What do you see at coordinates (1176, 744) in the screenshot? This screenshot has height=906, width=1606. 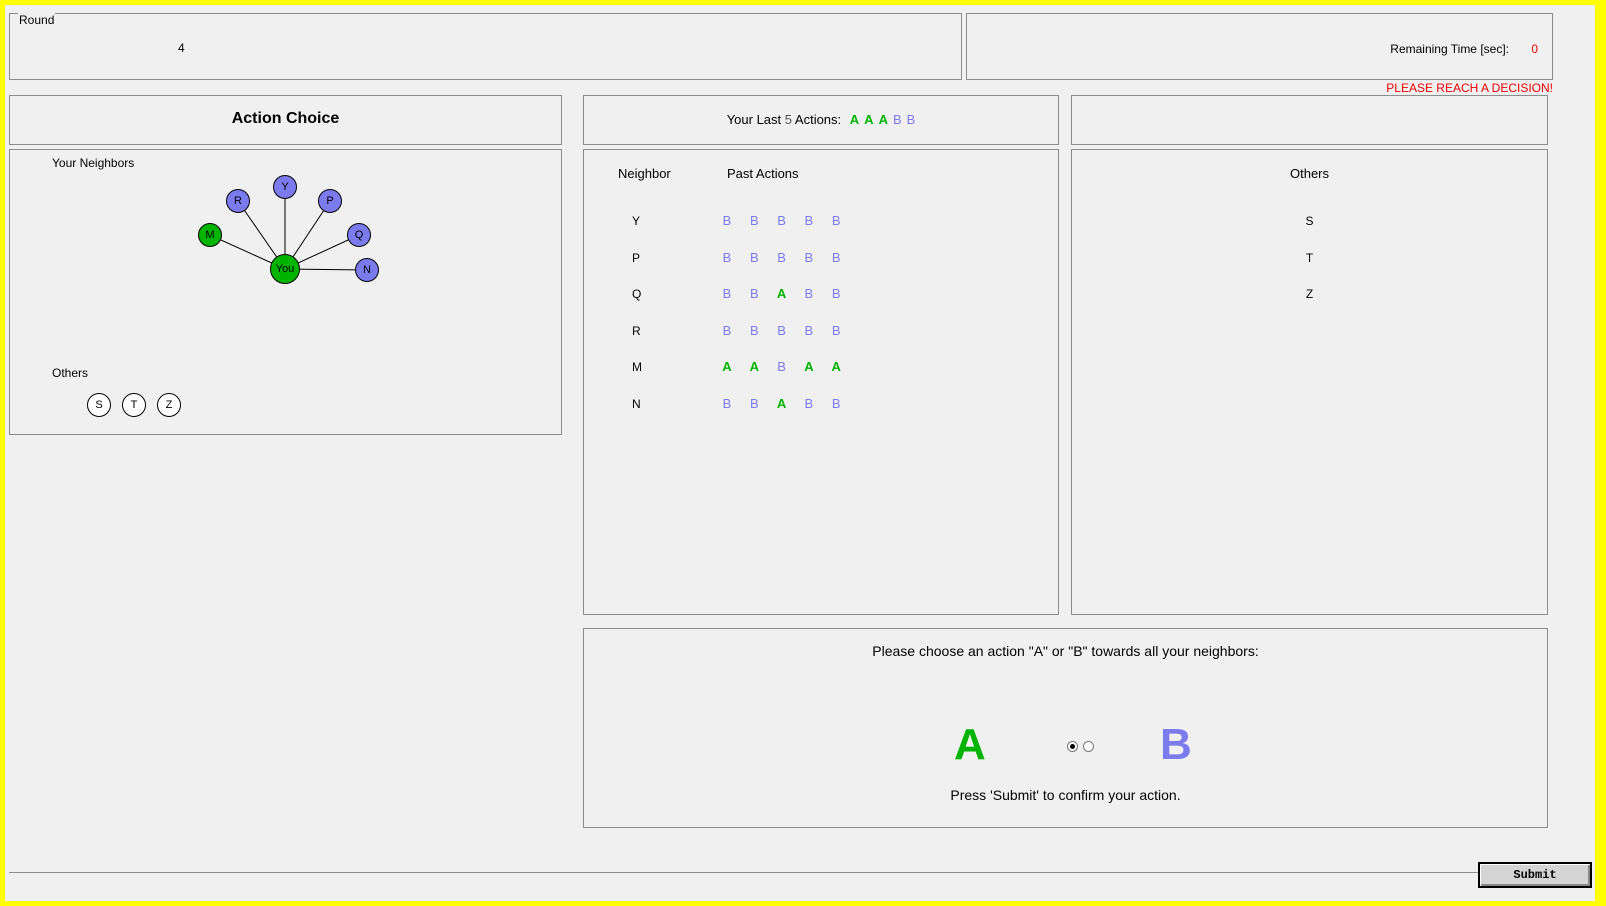 I see `option-b-label: B` at bounding box center [1176, 744].